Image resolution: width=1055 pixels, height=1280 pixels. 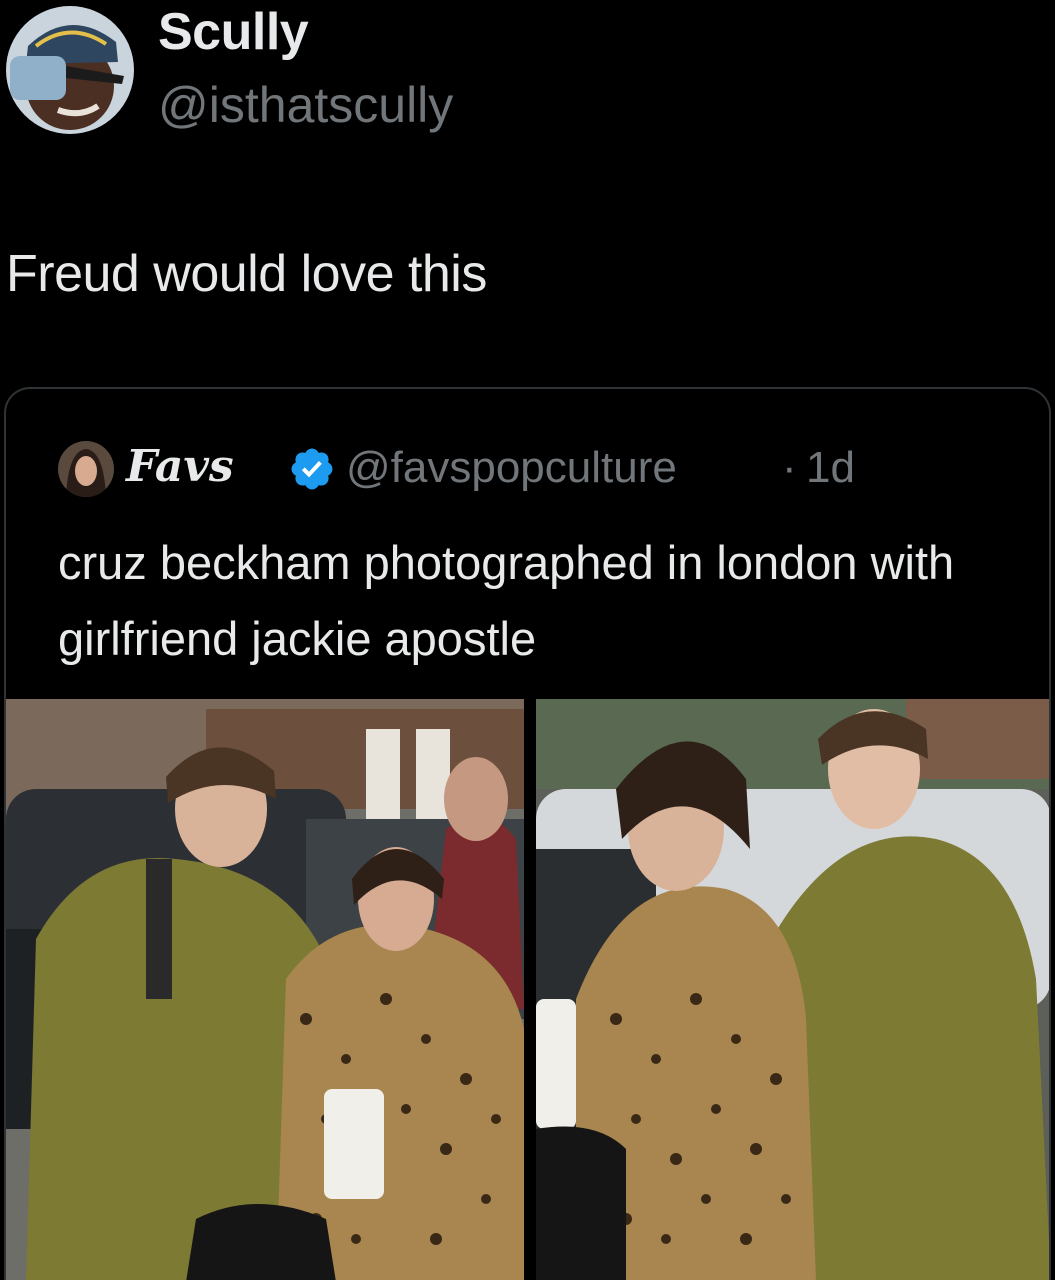 What do you see at coordinates (511, 468) in the screenshot?
I see `quoted-author-handle: @favspopculture` at bounding box center [511, 468].